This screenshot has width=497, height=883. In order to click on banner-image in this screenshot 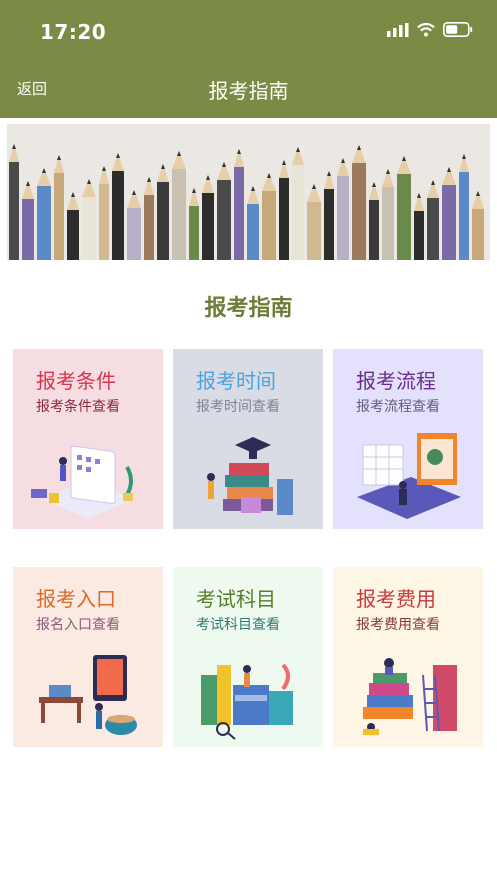, I will do `click(248, 192)`.